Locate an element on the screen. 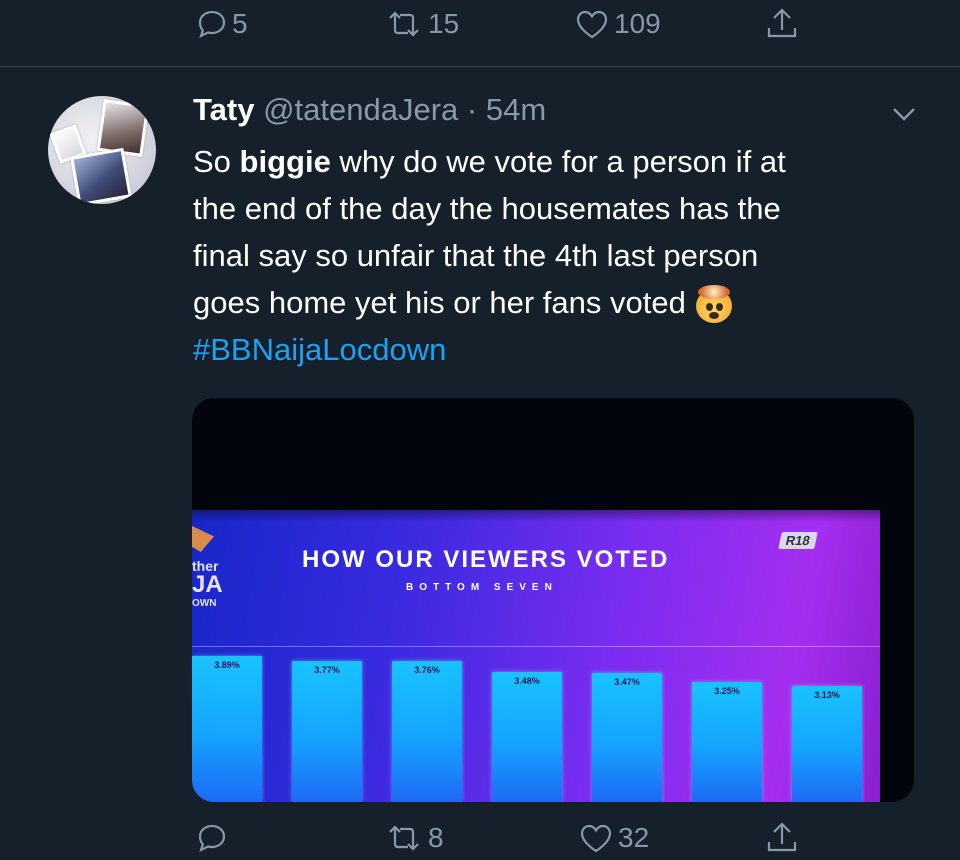 The height and width of the screenshot is (860, 960). chevron-down-icon is located at coordinates (904, 114).